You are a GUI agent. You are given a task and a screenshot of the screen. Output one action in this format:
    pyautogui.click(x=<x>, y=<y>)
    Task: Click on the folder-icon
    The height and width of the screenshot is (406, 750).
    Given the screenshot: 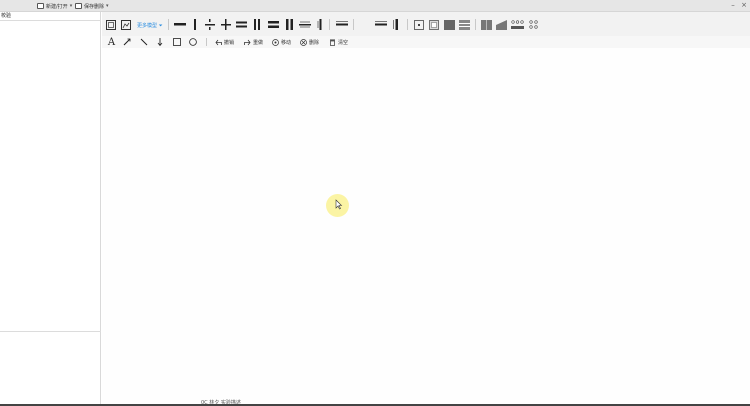 What is the action you would take?
    pyautogui.click(x=40, y=6)
    